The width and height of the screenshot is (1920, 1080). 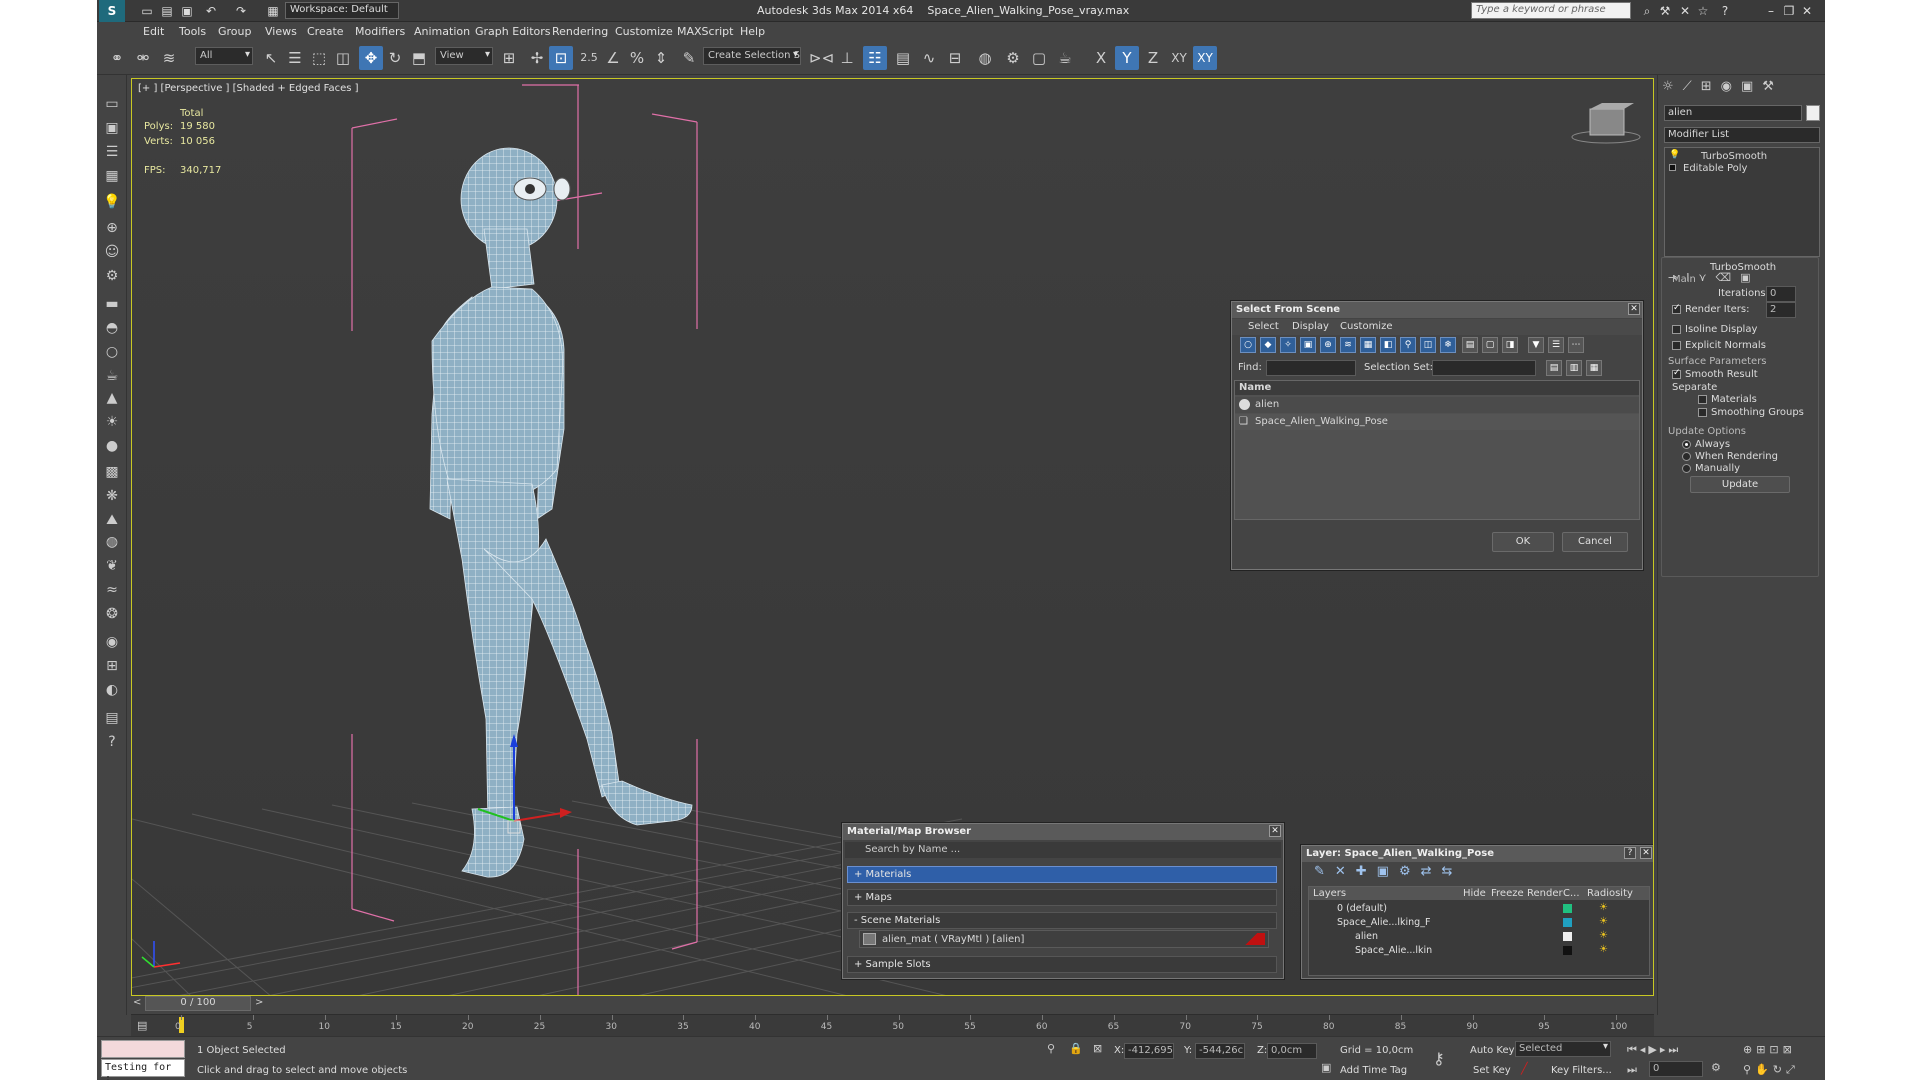 What do you see at coordinates (1574, 368) in the screenshot?
I see `selset-remove-icon: ▥` at bounding box center [1574, 368].